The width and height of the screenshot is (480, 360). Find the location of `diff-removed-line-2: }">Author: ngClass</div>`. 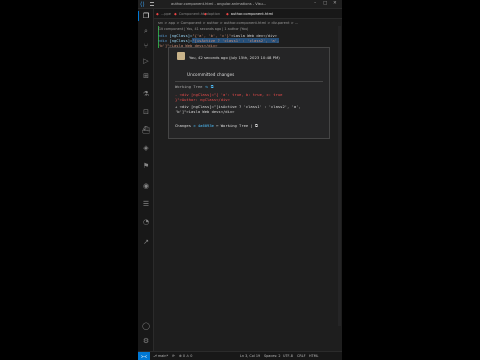

diff-removed-line-2: }">Author: ngClass</div> is located at coordinates (202, 99).